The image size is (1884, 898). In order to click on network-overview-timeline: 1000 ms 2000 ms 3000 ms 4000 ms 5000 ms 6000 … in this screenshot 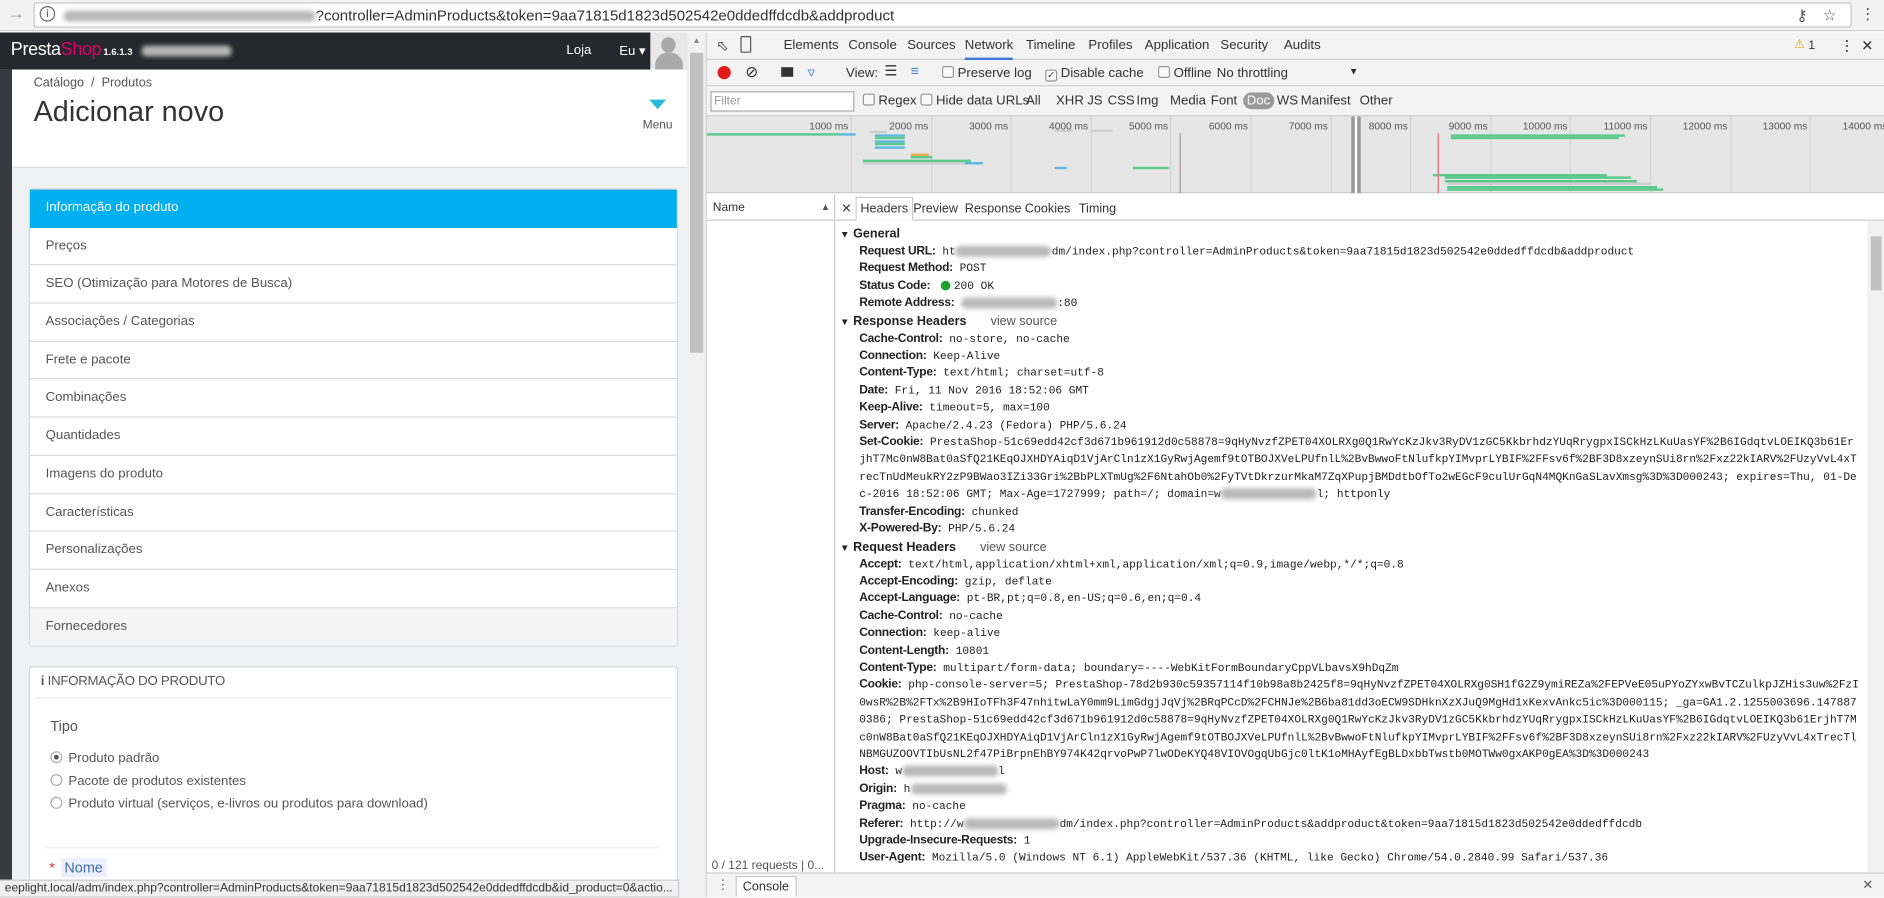, I will do `click(1295, 155)`.